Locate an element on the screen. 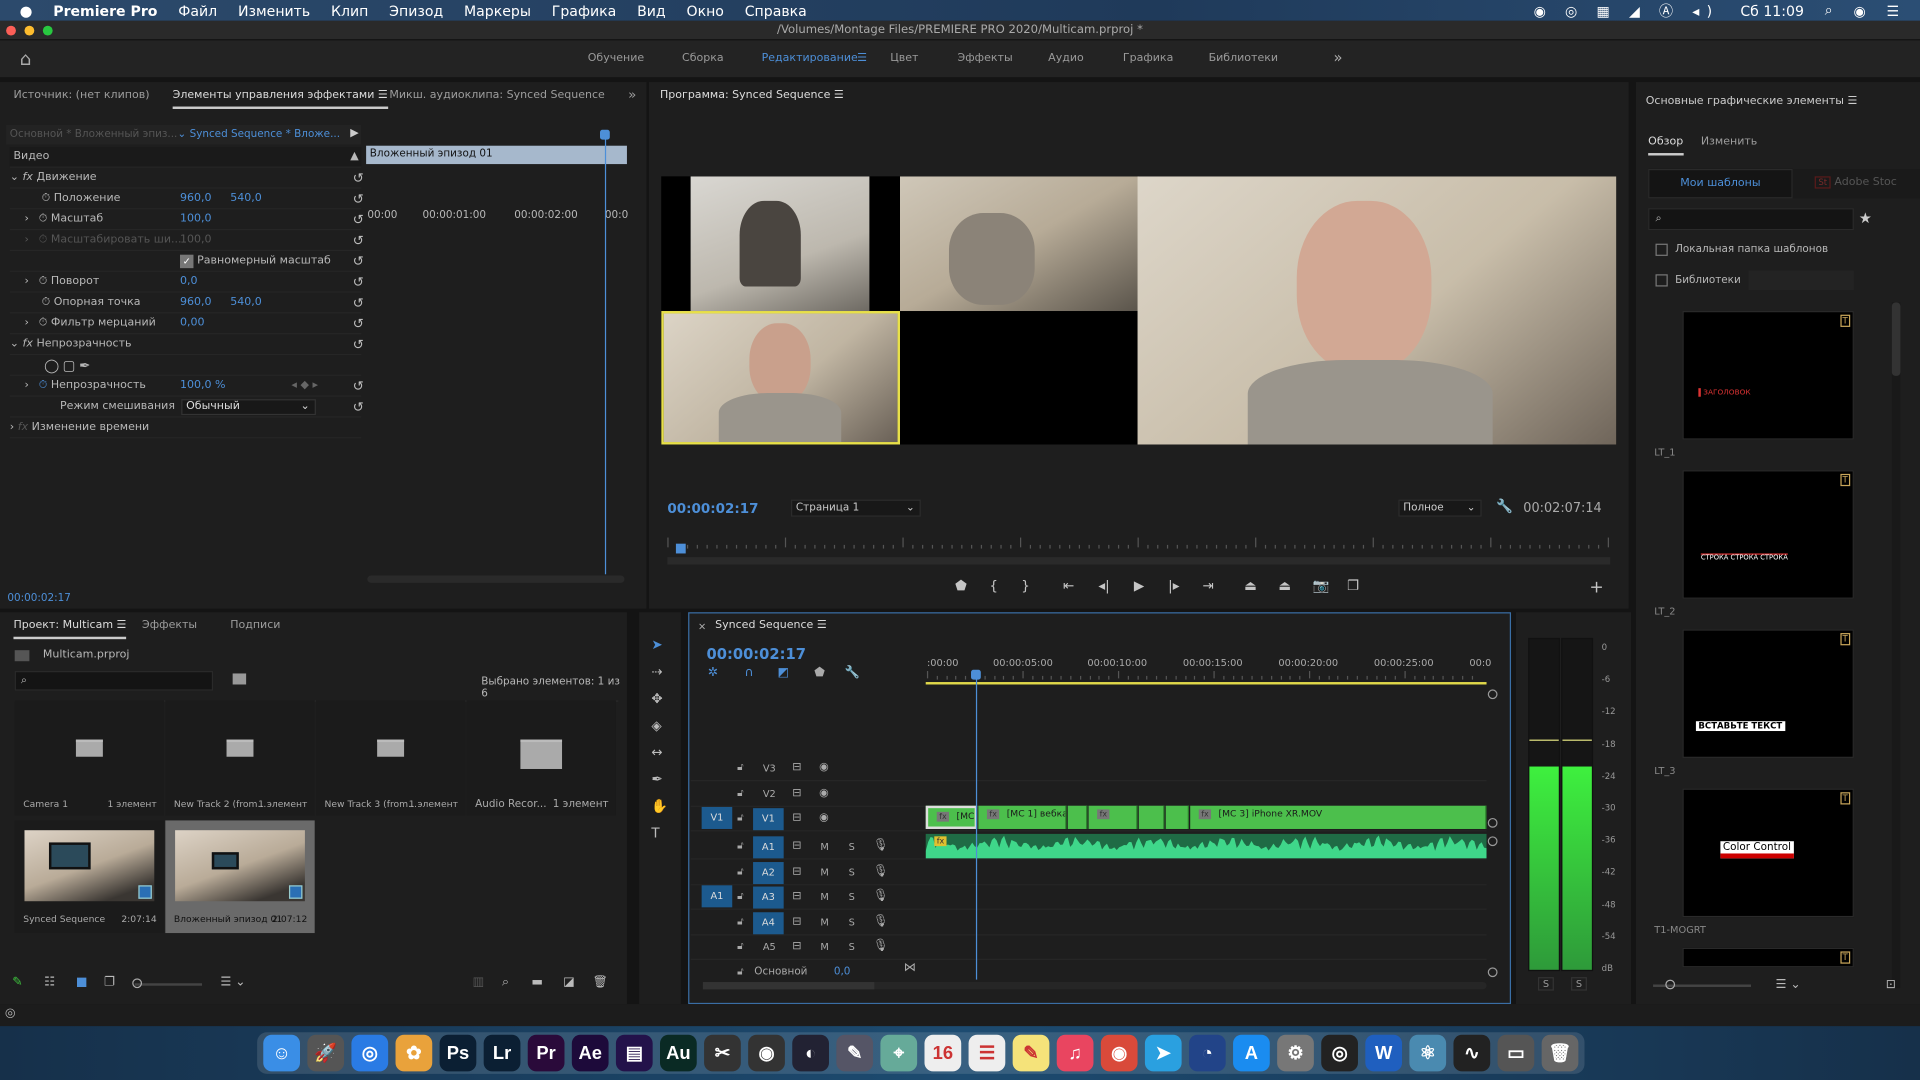  more-workspaces-button: » is located at coordinates (1337, 57).